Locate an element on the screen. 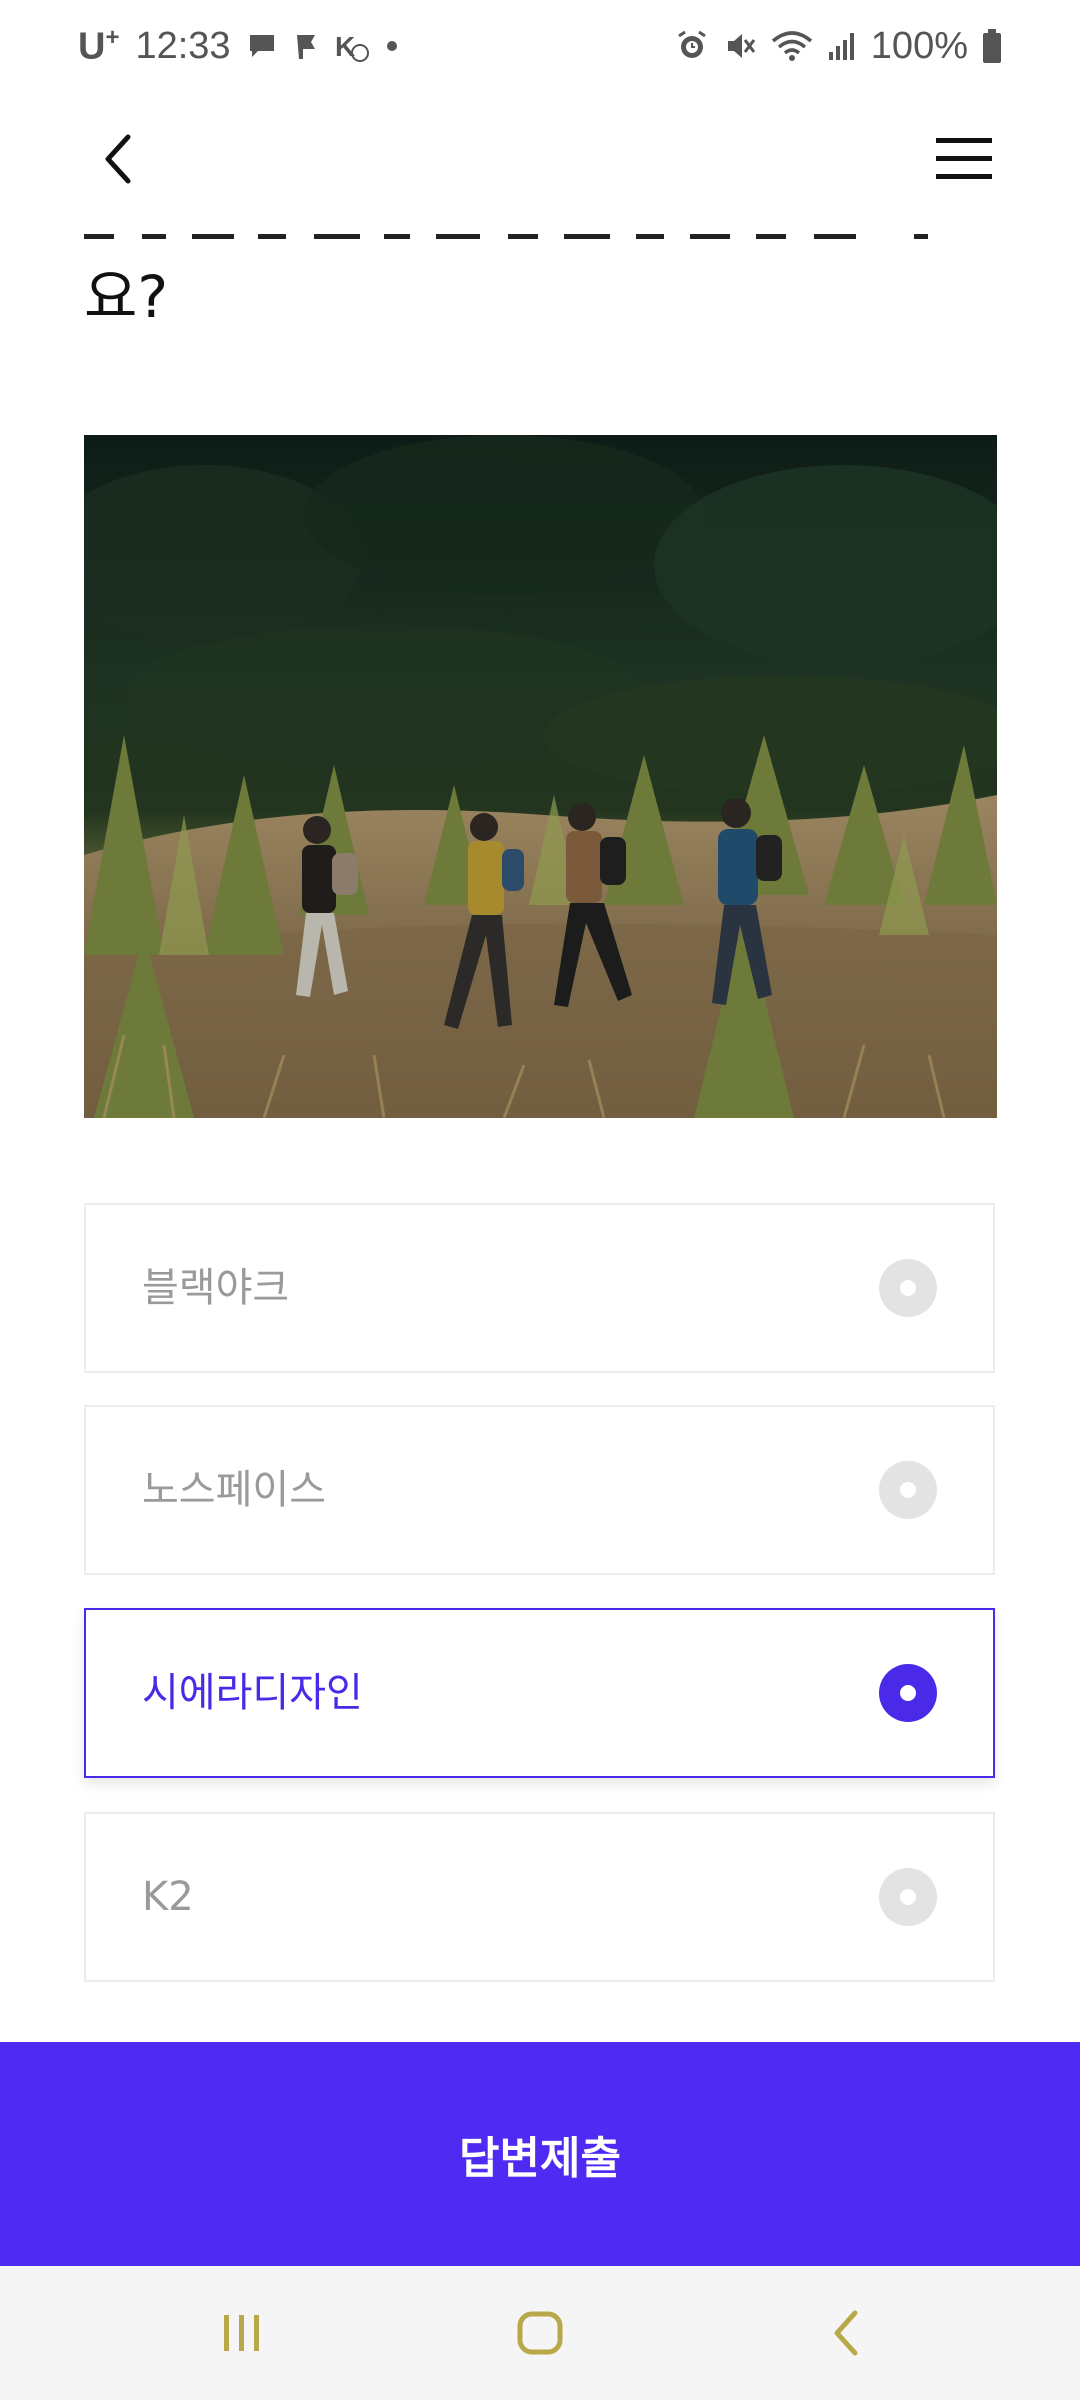 The image size is (1080, 2400). system-back-button is located at coordinates (847, 2333).